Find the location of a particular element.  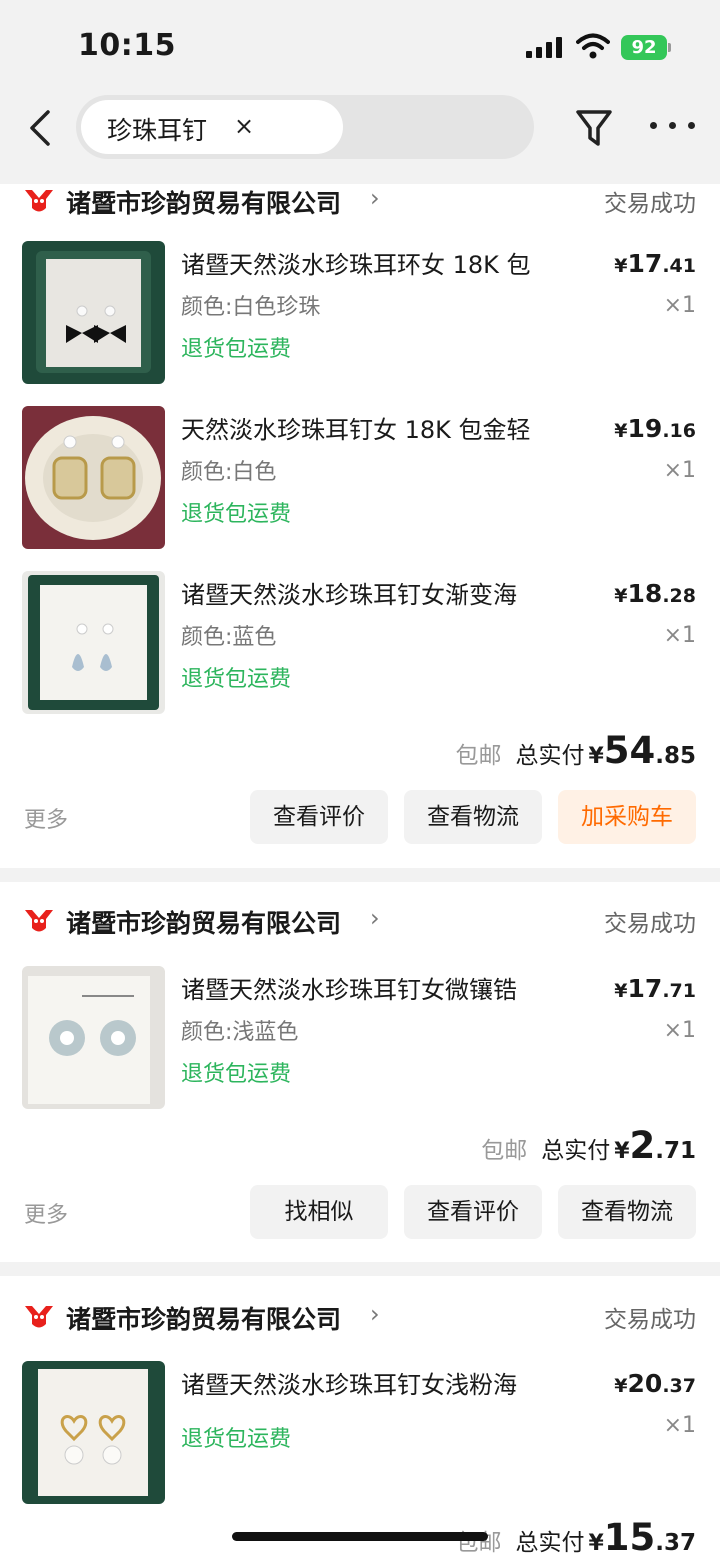

order-item: 诸暨天然淡水珍珠耳钉女微镶锆 颜色:浅蓝色 退货包运费 ¥17.71 ×1 is located at coordinates (360, 1038).